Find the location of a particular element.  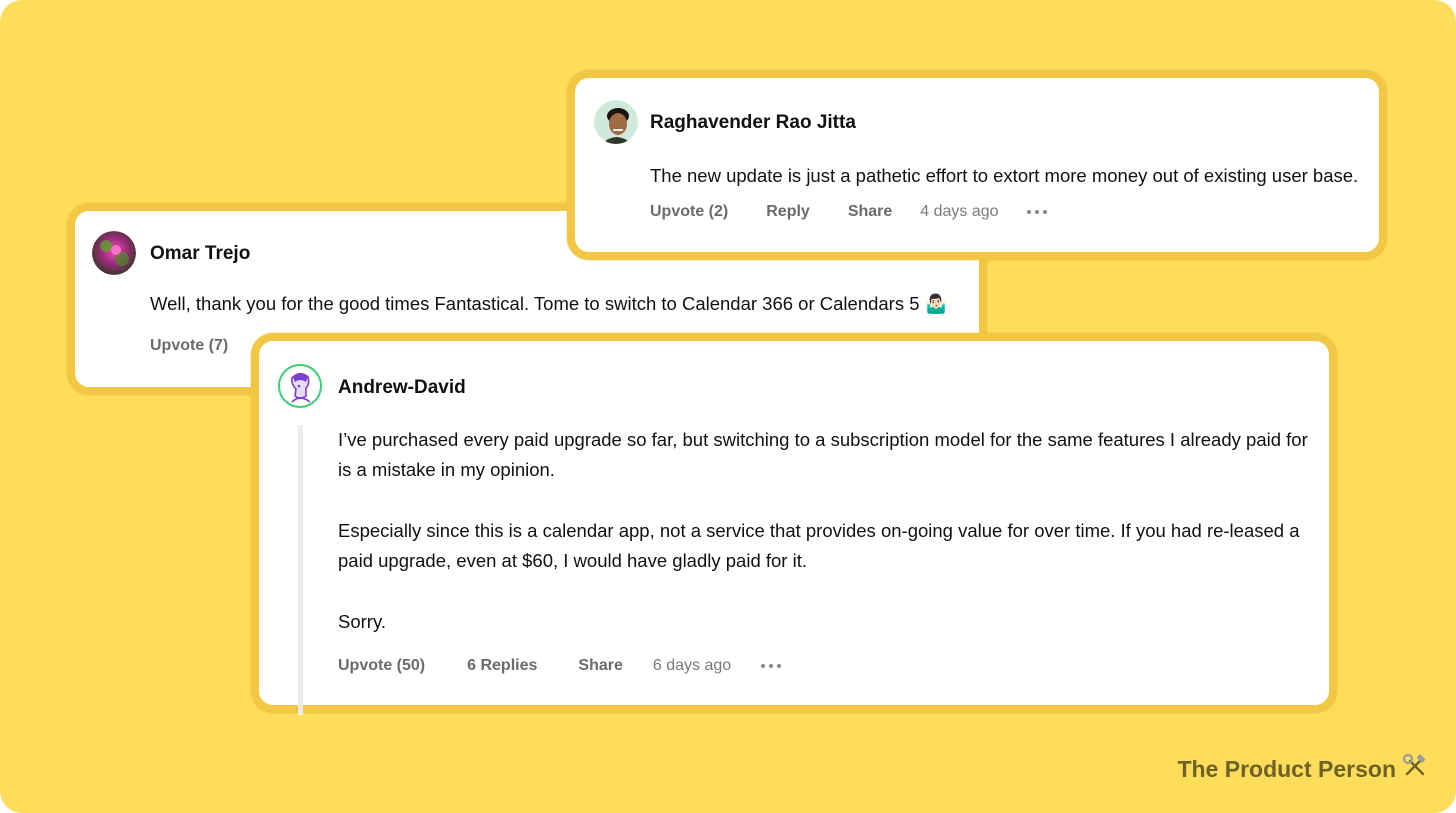

comment-actions: Upvote (2) Reply Share 4 days ago is located at coordinates (848, 212).